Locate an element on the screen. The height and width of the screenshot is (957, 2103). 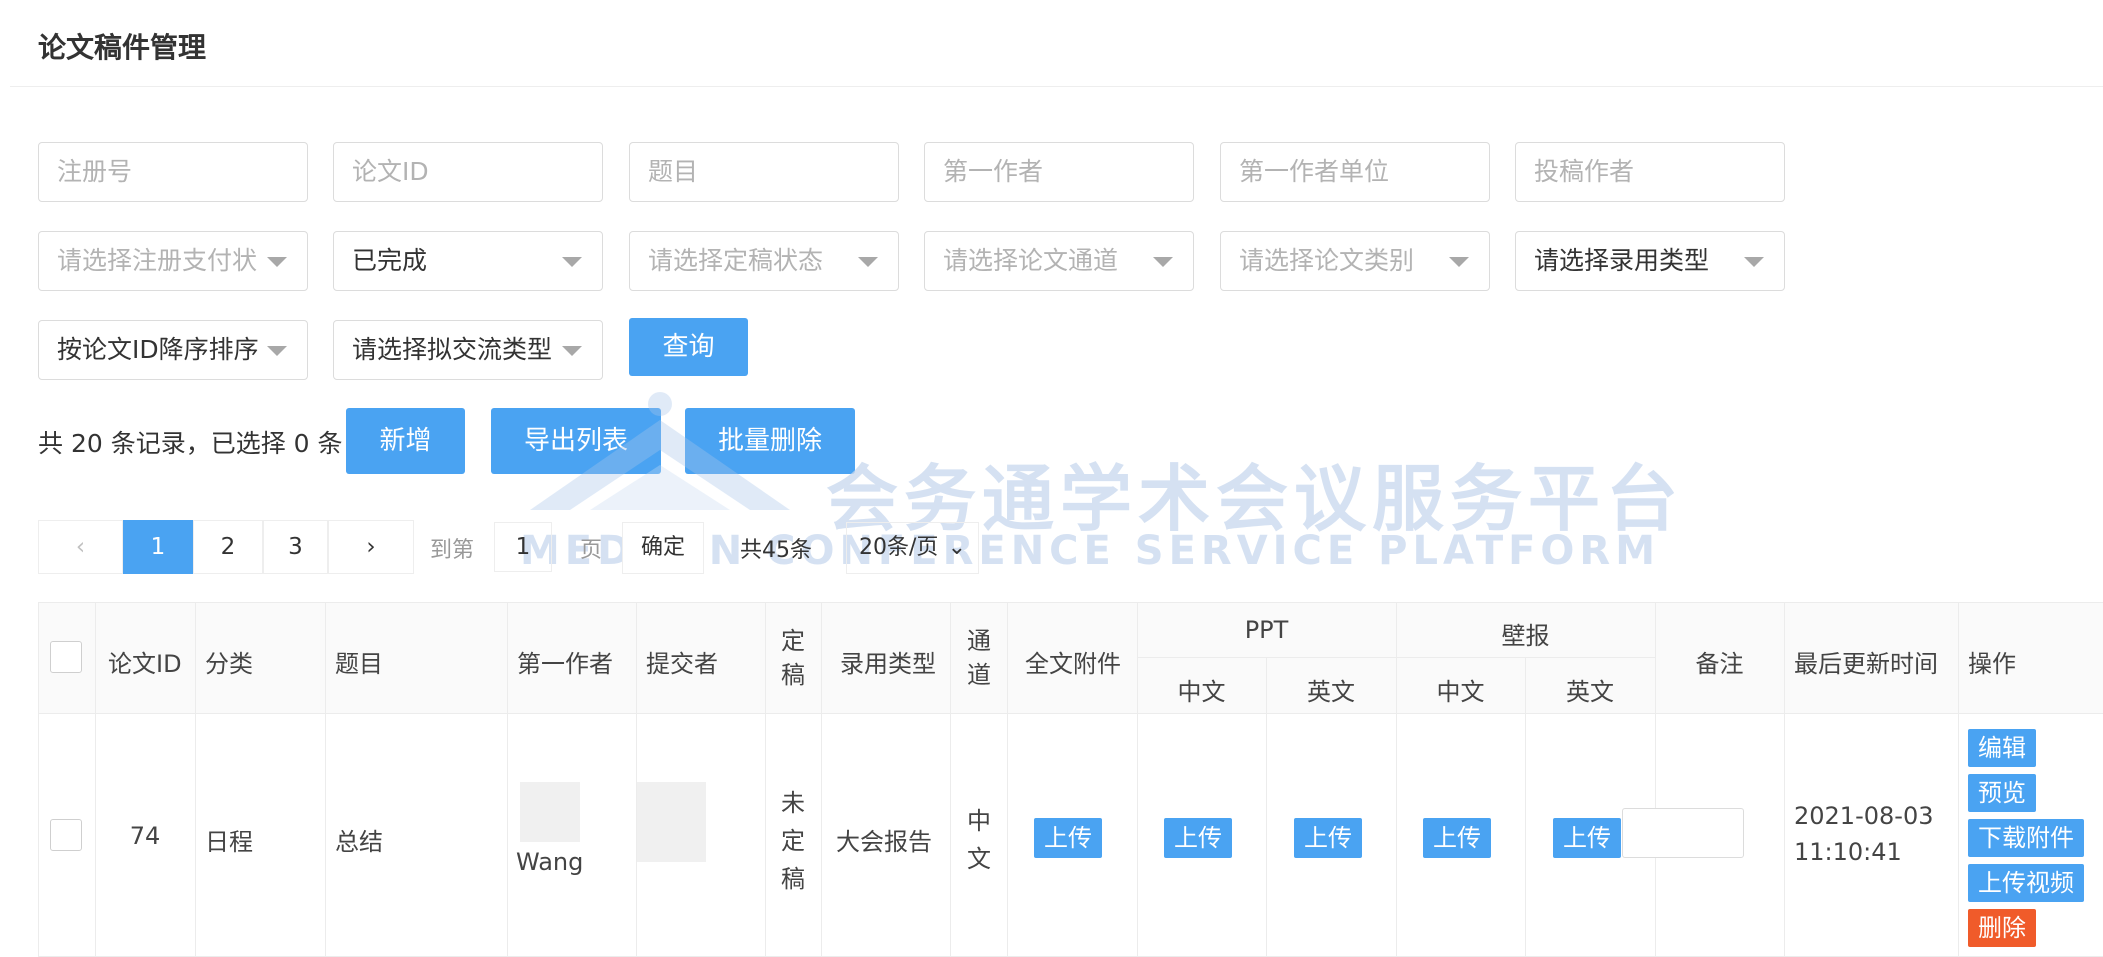
title-input: 题目 is located at coordinates (764, 172).